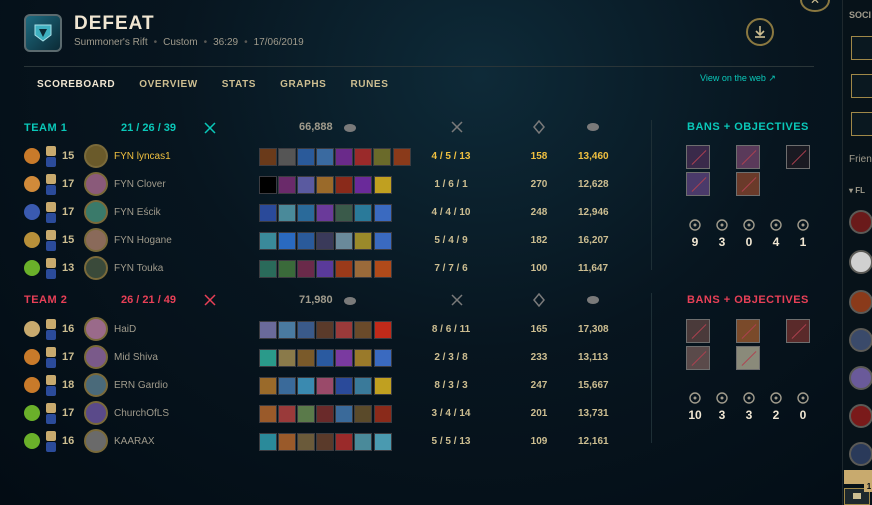 This screenshot has width=872, height=505. I want to click on tab-runes: RUNES, so click(369, 84).